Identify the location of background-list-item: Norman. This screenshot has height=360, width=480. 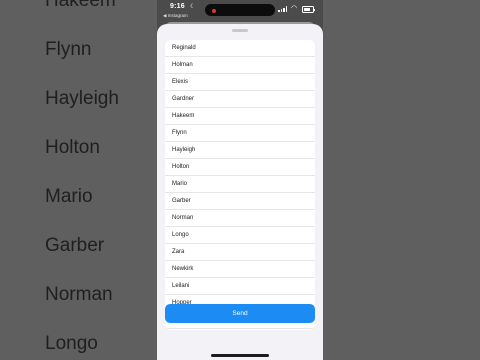
(79, 294).